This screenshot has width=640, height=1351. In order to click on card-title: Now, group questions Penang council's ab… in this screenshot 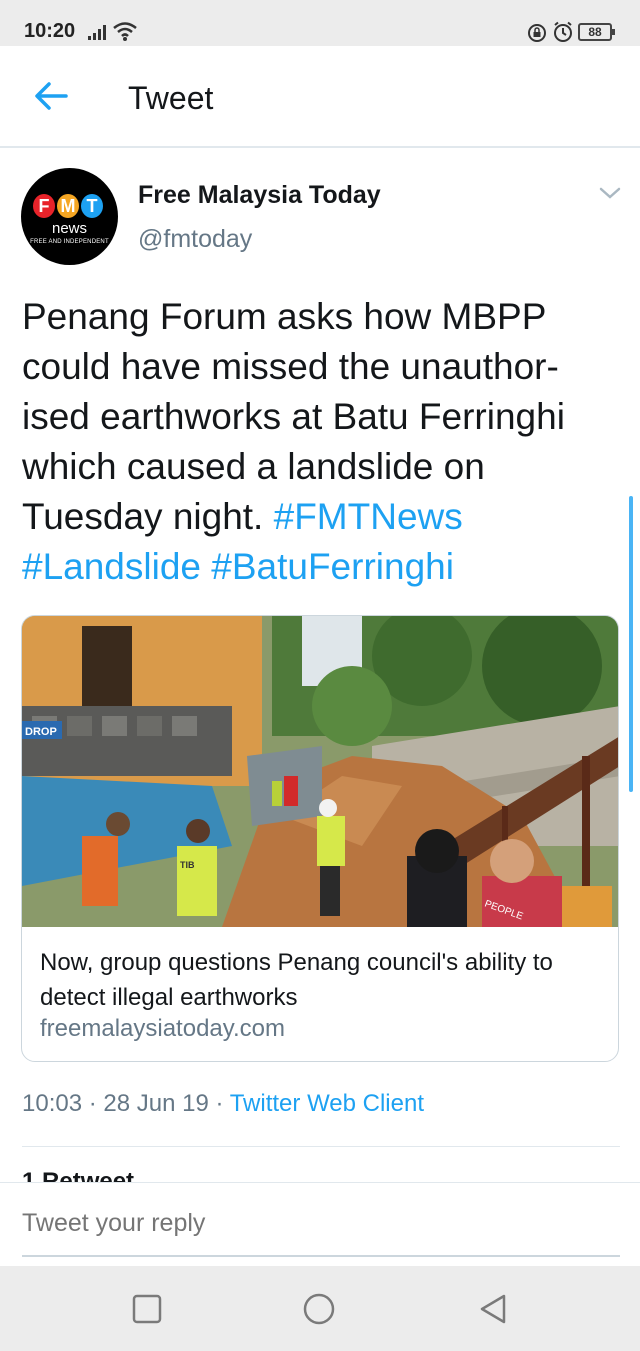, I will do `click(320, 980)`.